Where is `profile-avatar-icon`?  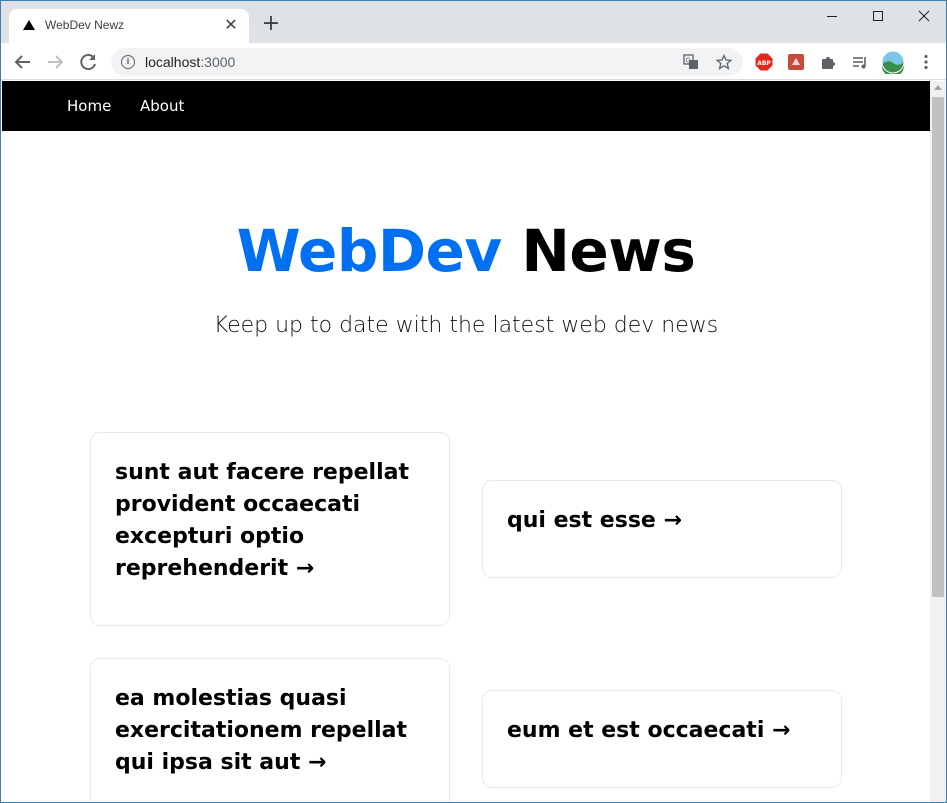 profile-avatar-icon is located at coordinates (893, 63).